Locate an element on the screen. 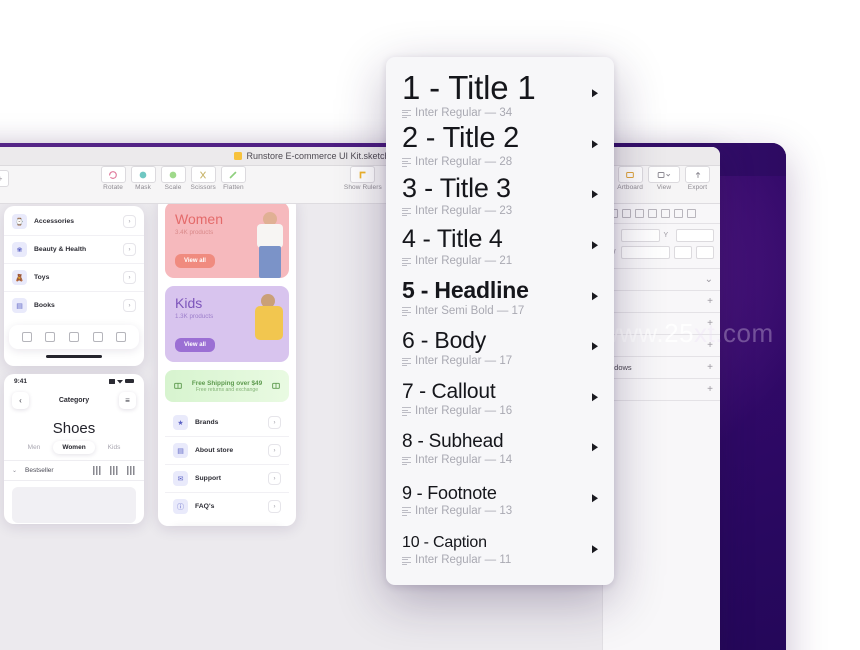 This screenshot has width=860, height=650. info-row: ★ Brands › is located at coordinates (227, 423).